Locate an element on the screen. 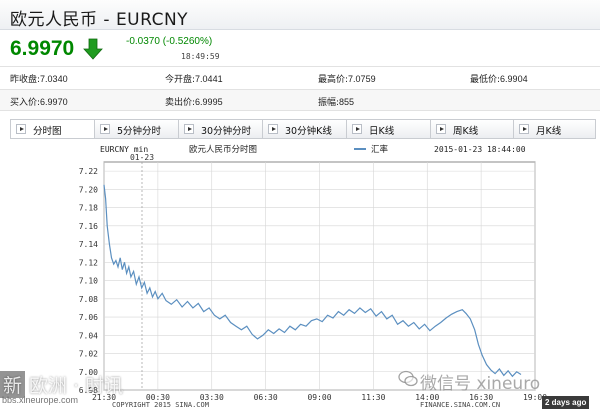 This screenshot has height=409, width=600. watermark-url: bbs.xineurope.com is located at coordinates (40, 400).